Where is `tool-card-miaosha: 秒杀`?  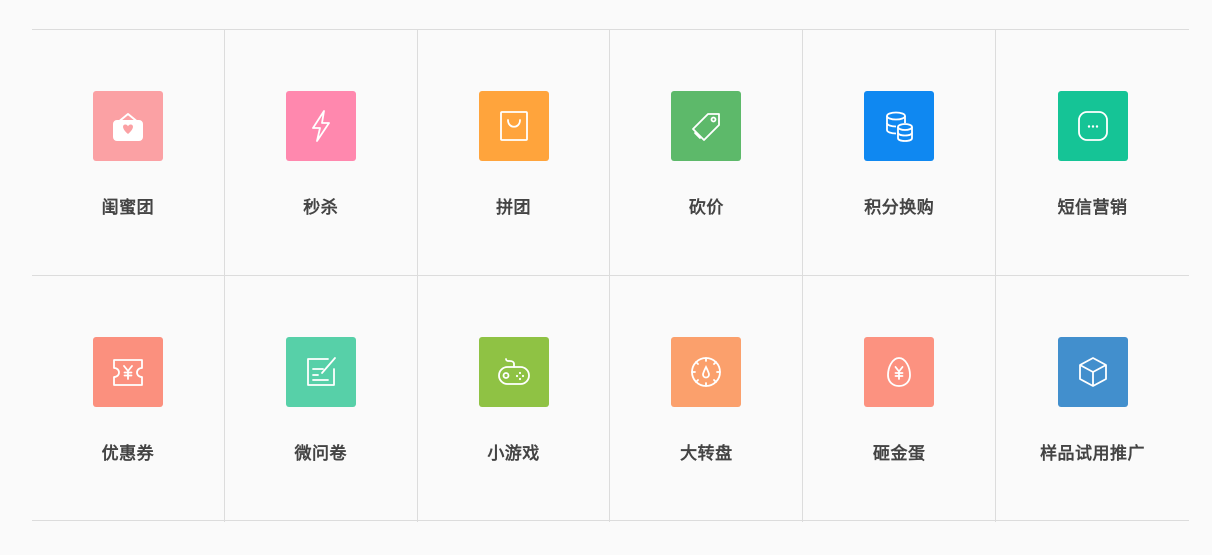
tool-card-miaosha: 秒杀 is located at coordinates (321, 153).